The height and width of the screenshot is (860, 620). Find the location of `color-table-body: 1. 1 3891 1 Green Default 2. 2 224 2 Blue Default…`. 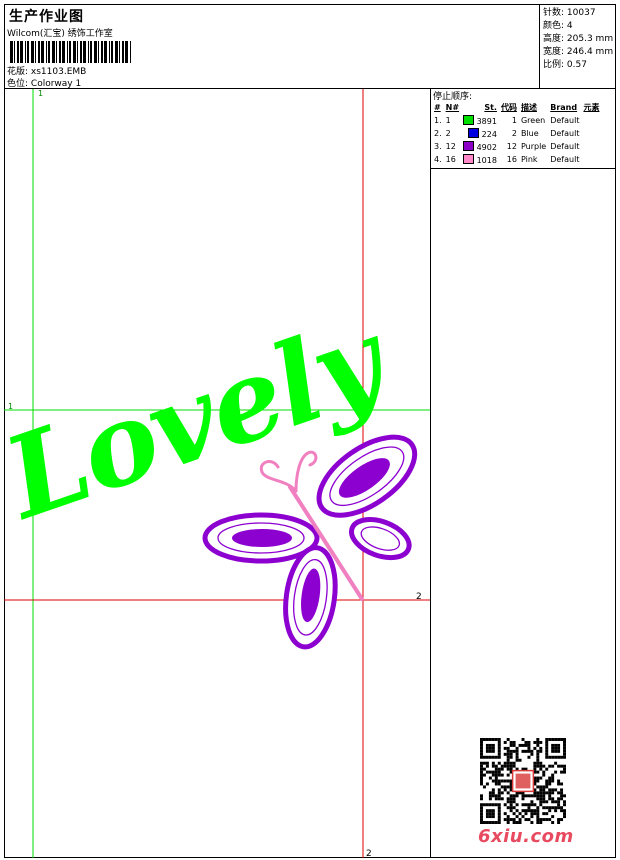

color-table-body: 1. 1 3891 1 Green Default 2. 2 224 2 Blue Default… is located at coordinates (516, 140).